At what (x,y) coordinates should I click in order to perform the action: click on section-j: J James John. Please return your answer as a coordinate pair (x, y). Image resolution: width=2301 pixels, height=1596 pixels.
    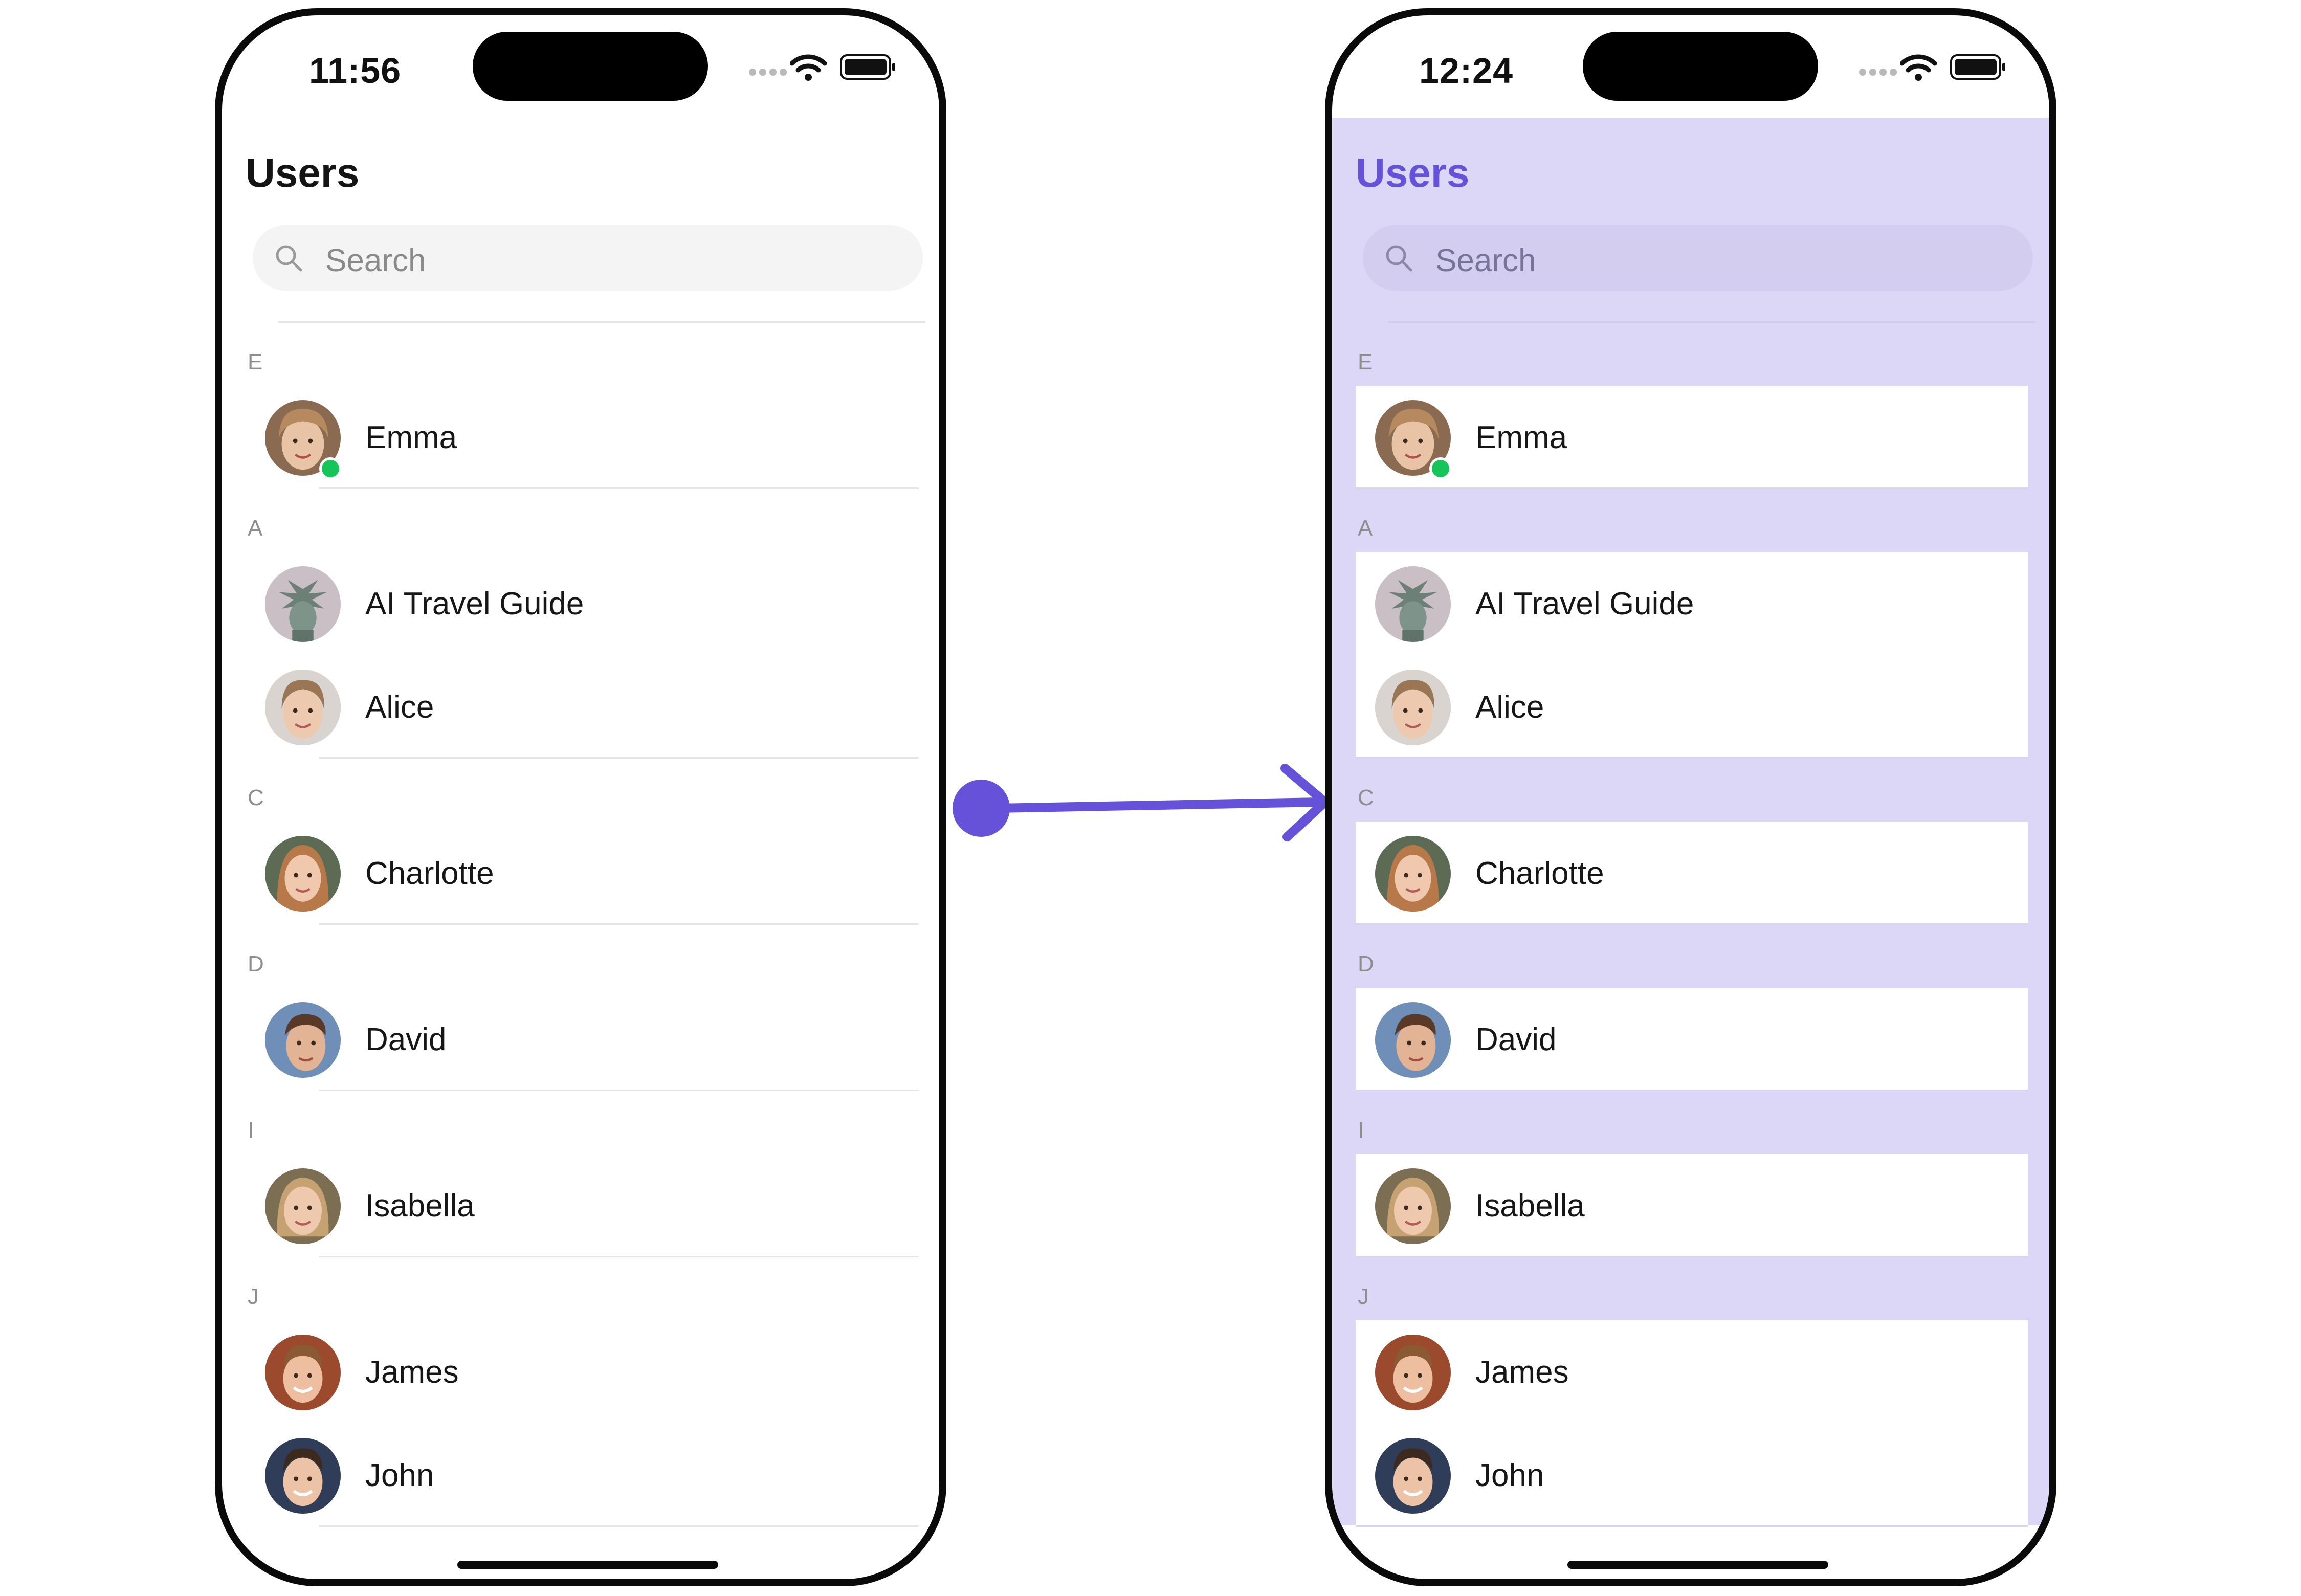
    Looking at the image, I should click on (1690, 1392).